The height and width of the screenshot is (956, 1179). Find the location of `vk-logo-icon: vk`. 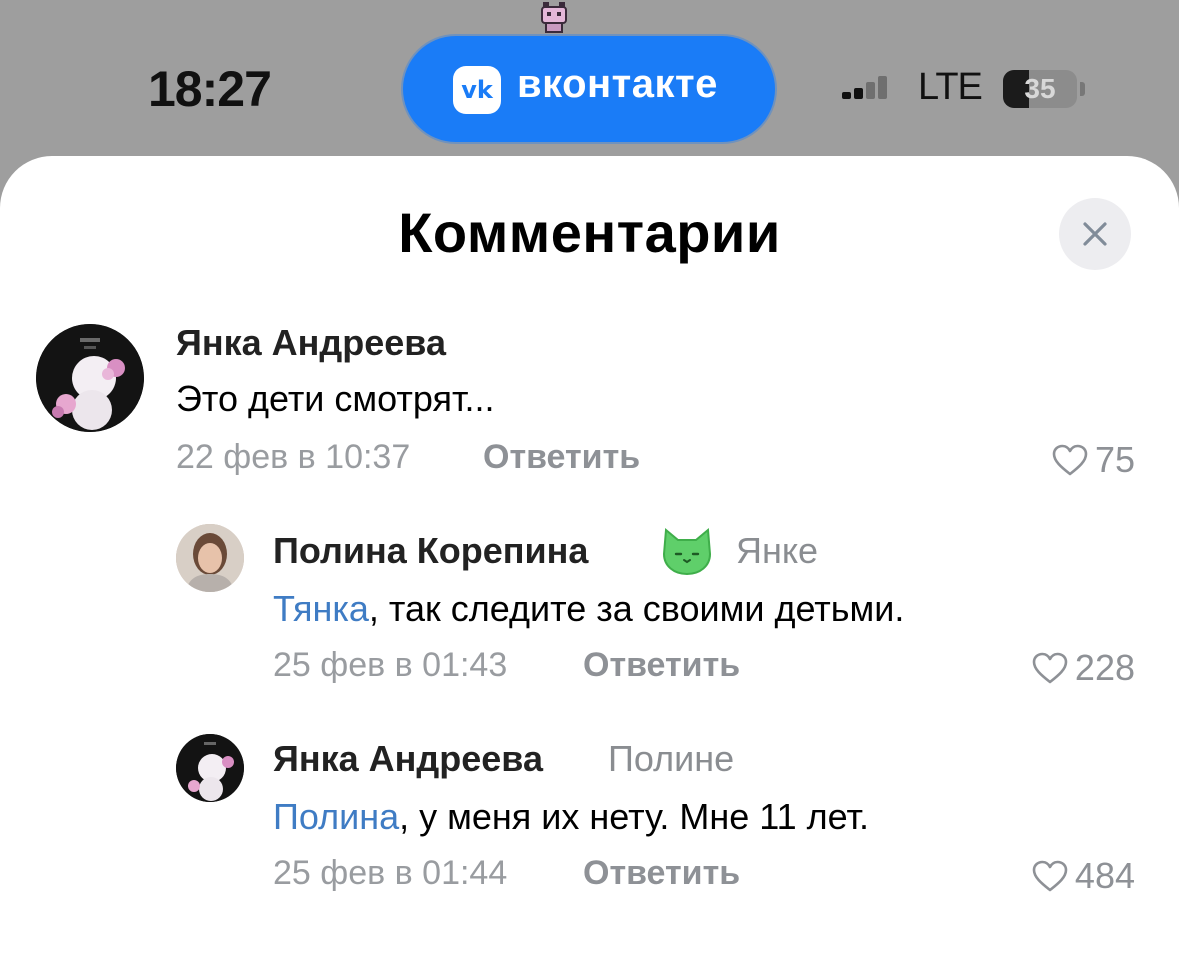

vk-logo-icon: vk is located at coordinates (477, 90).